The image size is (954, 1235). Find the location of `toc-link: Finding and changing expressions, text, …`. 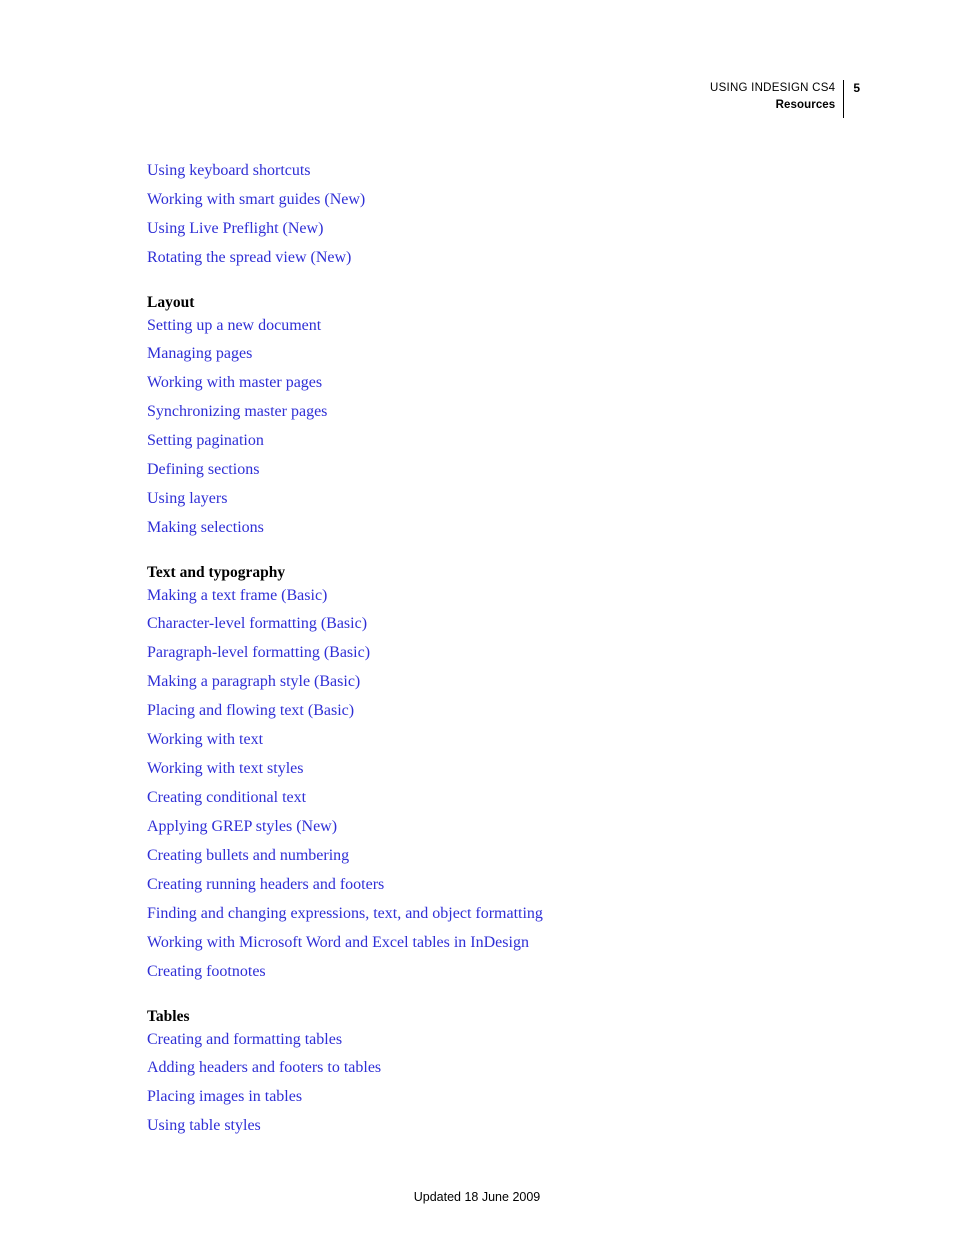

toc-link: Finding and changing expressions, text, … is located at coordinates (497, 913).